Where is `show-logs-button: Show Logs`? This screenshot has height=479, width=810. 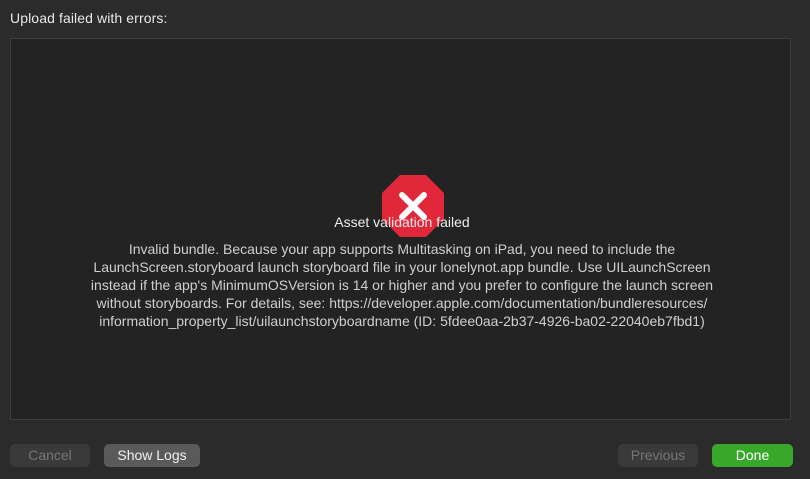 show-logs-button: Show Logs is located at coordinates (152, 455).